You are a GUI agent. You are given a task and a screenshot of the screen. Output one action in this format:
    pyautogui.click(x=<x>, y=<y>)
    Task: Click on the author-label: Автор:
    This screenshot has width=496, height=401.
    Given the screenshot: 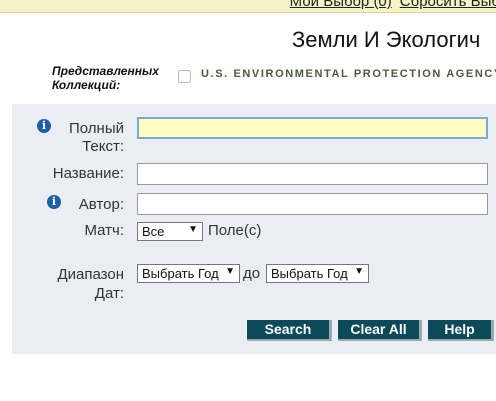 What is the action you would take?
    pyautogui.click(x=101, y=204)
    